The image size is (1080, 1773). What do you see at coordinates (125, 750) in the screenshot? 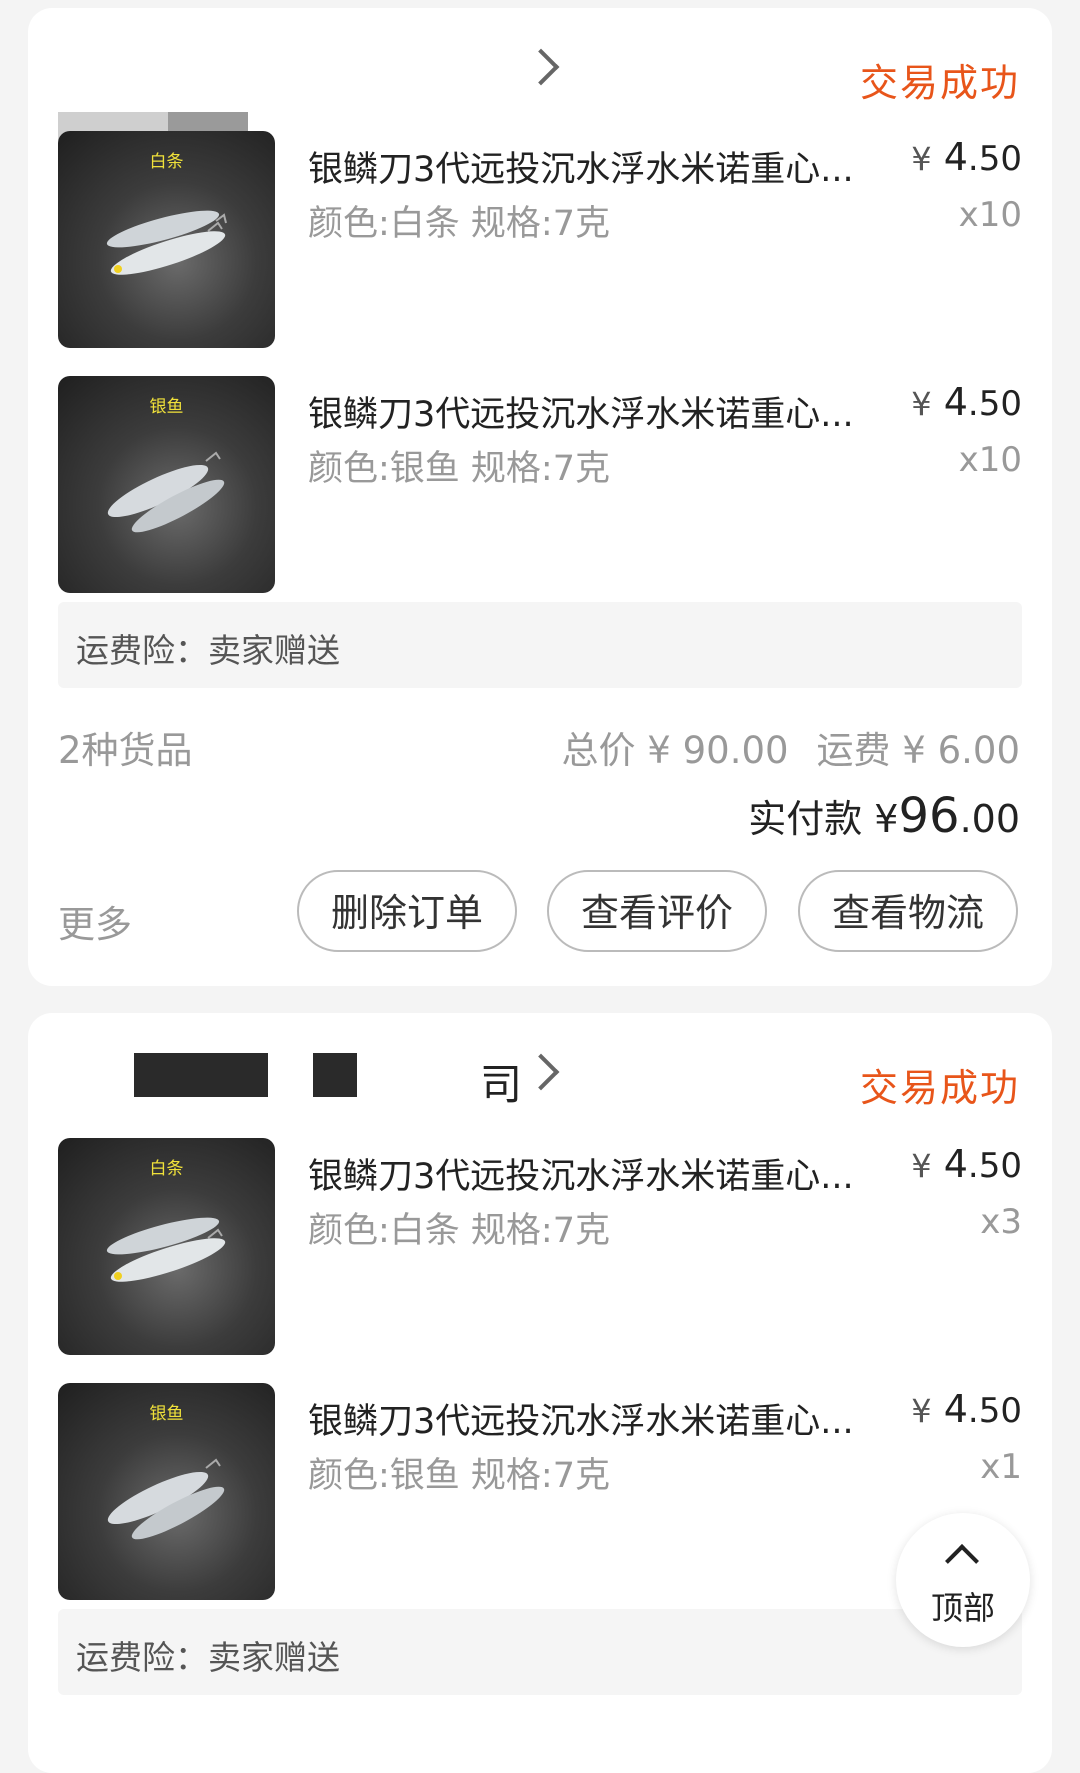
I see `goods-count: 2种货品` at bounding box center [125, 750].